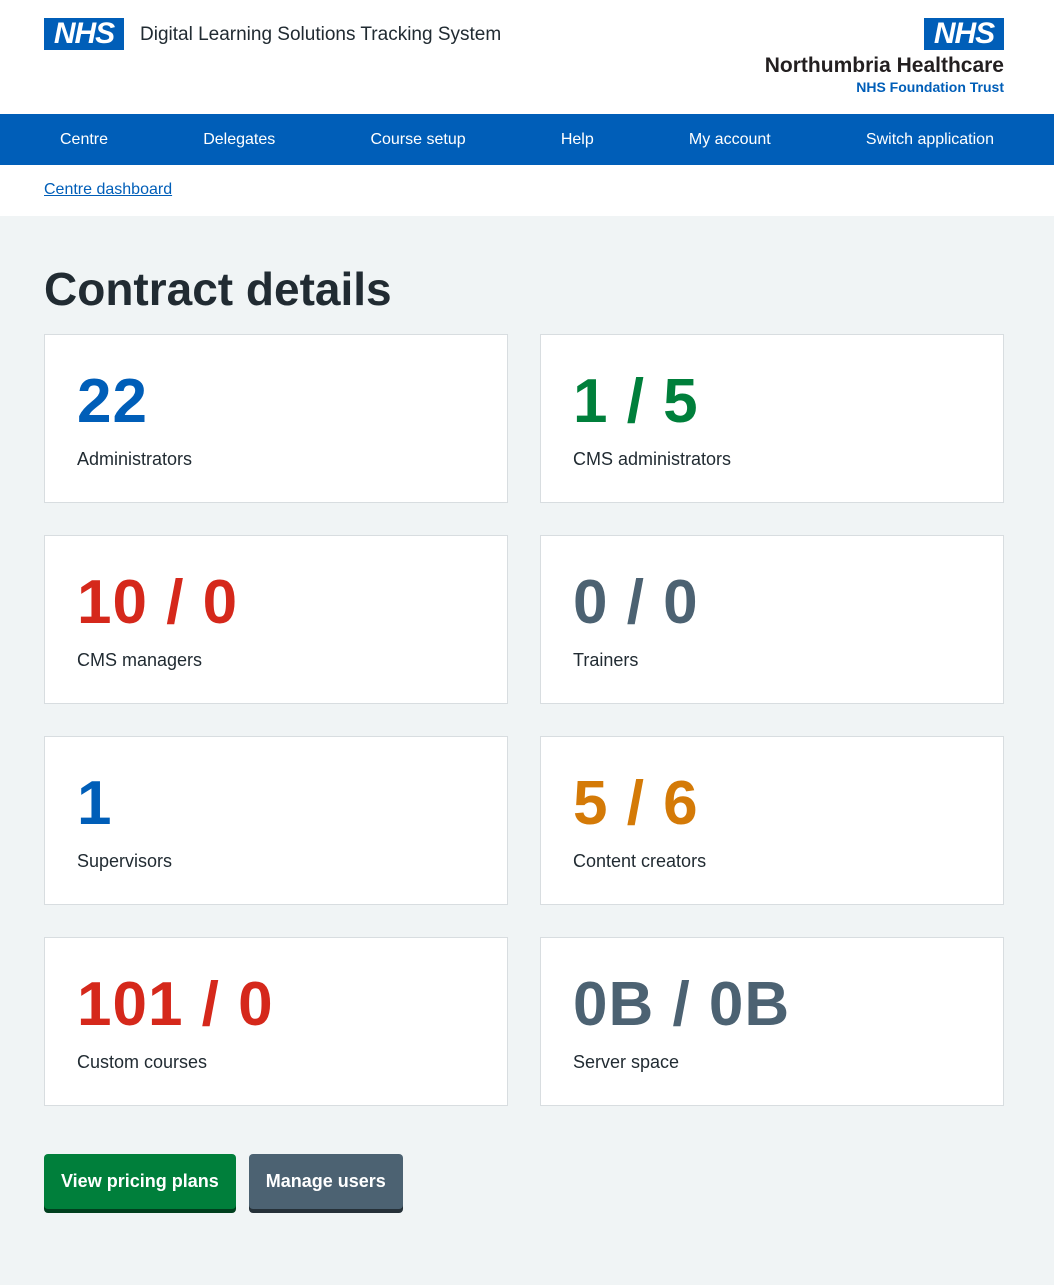 The height and width of the screenshot is (1285, 1054). I want to click on card-label: CMS administrators, so click(652, 459).